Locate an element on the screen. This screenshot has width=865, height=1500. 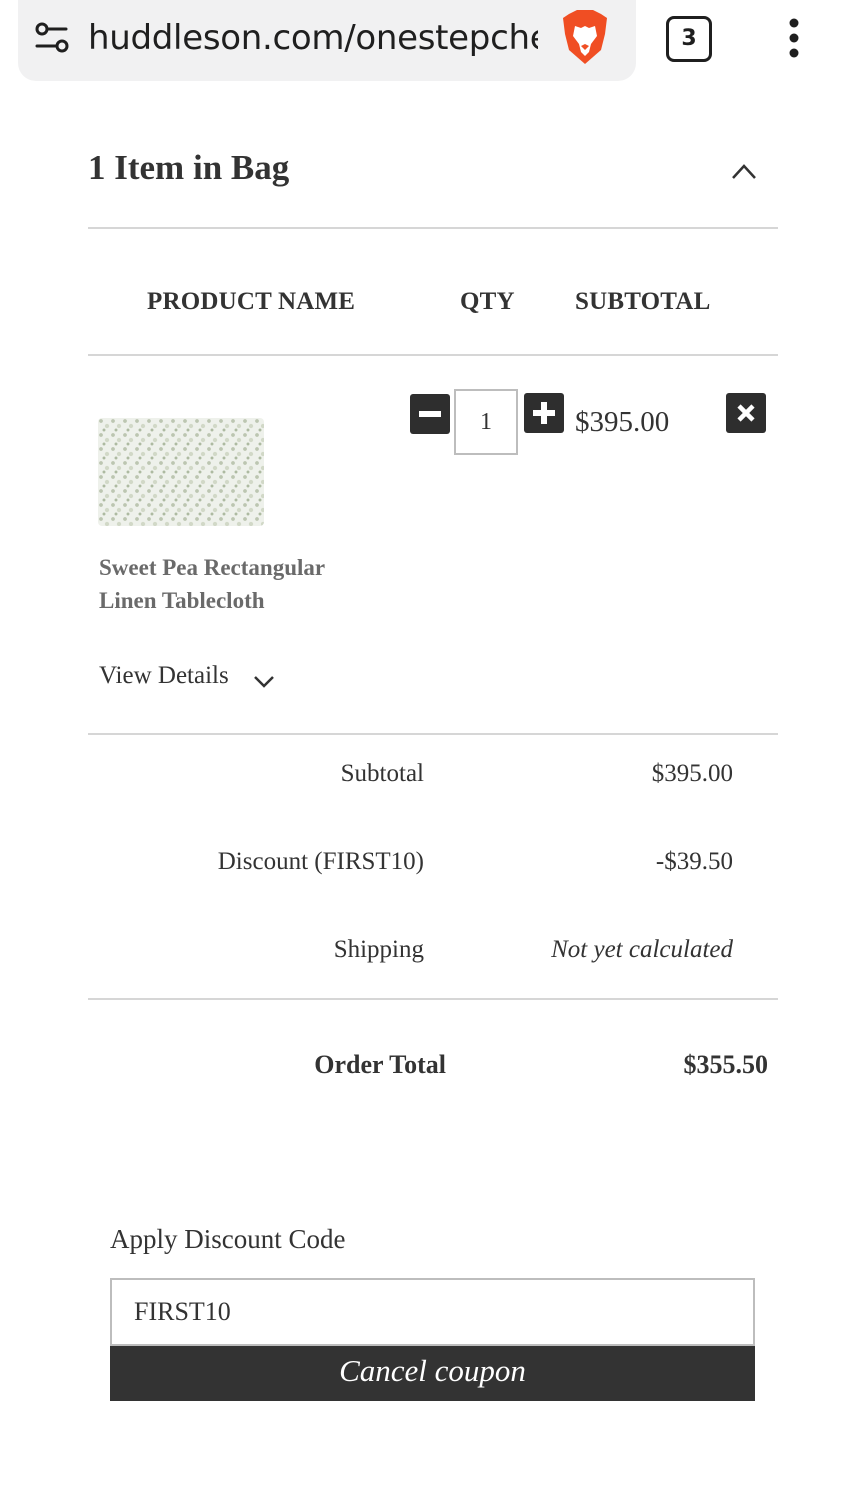
remove-item-button is located at coordinates (746, 413).